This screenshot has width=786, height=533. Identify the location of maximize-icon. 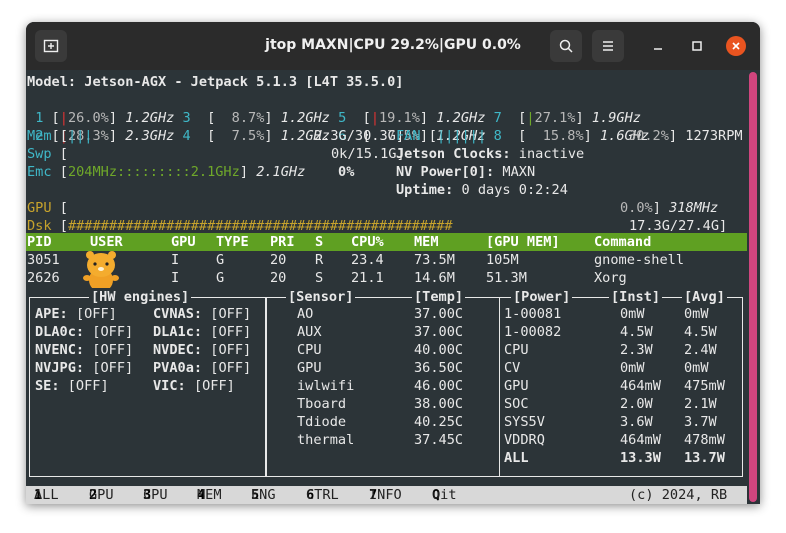
(697, 46).